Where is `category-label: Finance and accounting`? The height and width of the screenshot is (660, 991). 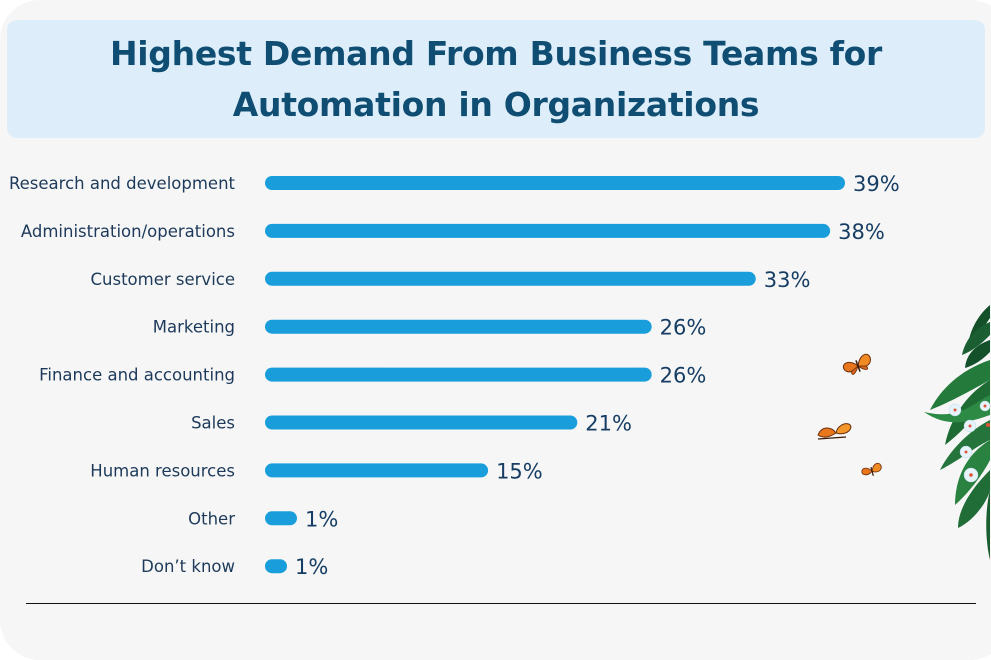 category-label: Finance and accounting is located at coordinates (137, 375).